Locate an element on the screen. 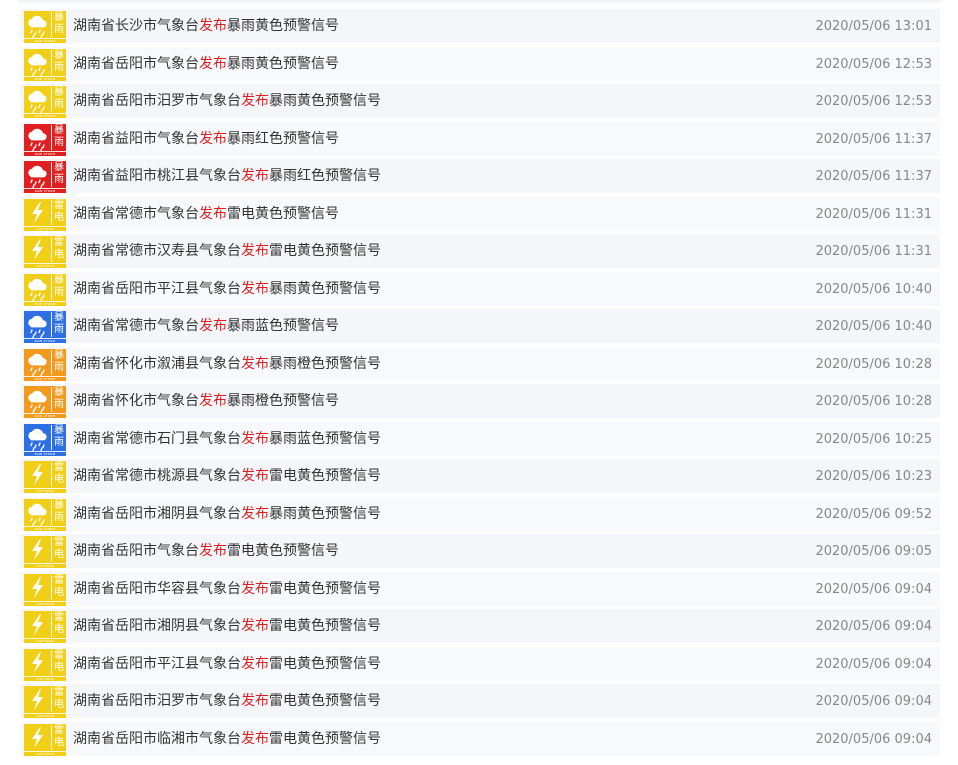 Image resolution: width=958 pixels, height=765 pixels. warning-title: 湖南省益阳市气象台发布暴雨红色预警信号 is located at coordinates (206, 139).